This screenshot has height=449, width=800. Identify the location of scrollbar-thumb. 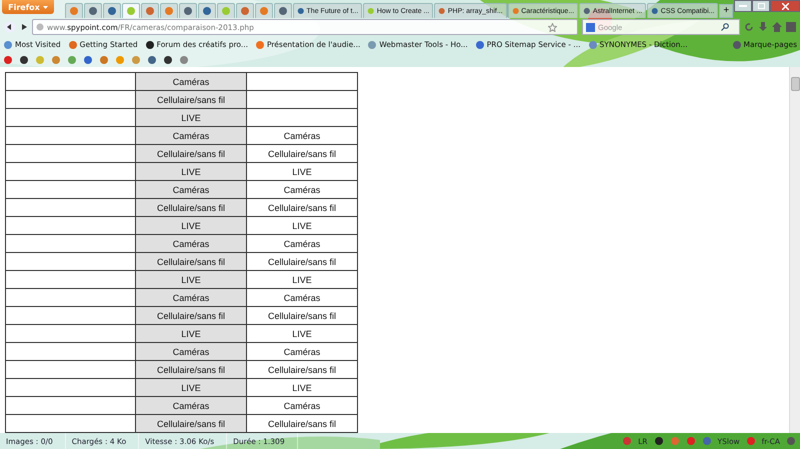
(795, 84).